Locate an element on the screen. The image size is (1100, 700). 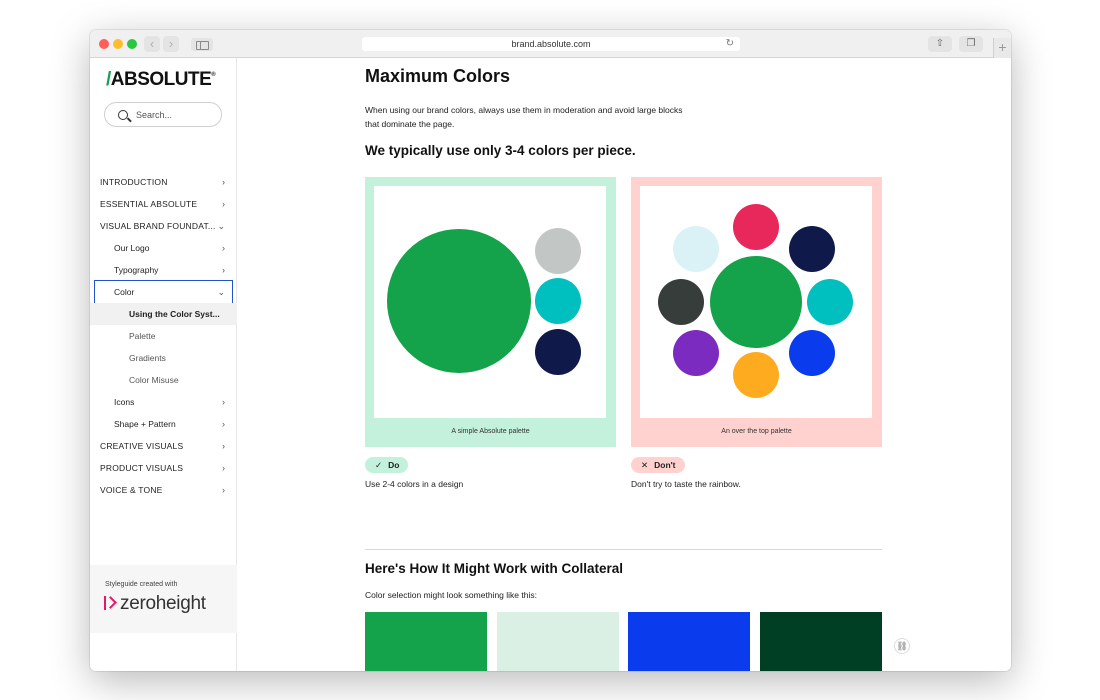
sidebar-item-label: INTRODUCTION is located at coordinates (134, 182).